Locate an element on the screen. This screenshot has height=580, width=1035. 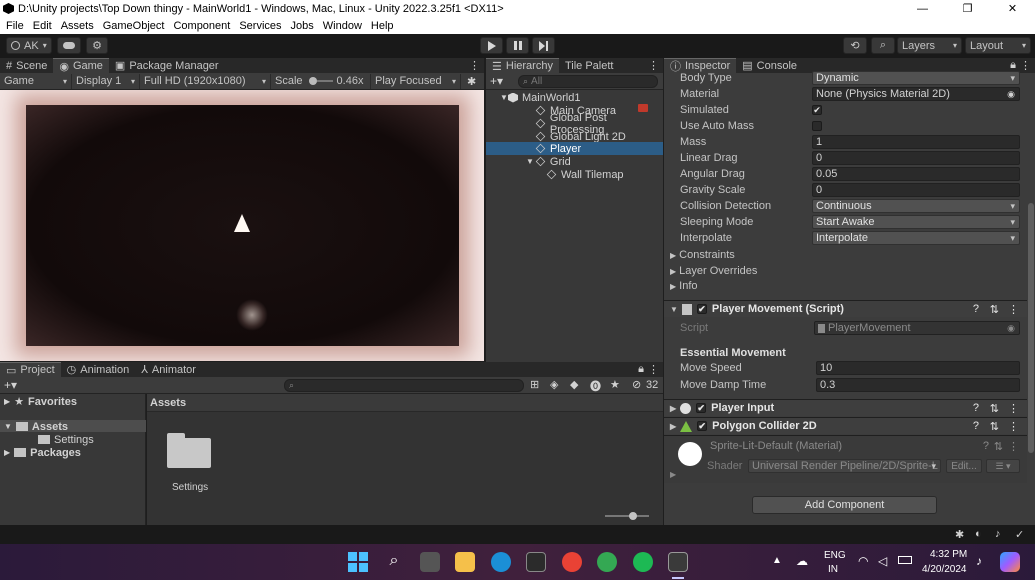
file-explorer-icon is located at coordinates (465, 562).